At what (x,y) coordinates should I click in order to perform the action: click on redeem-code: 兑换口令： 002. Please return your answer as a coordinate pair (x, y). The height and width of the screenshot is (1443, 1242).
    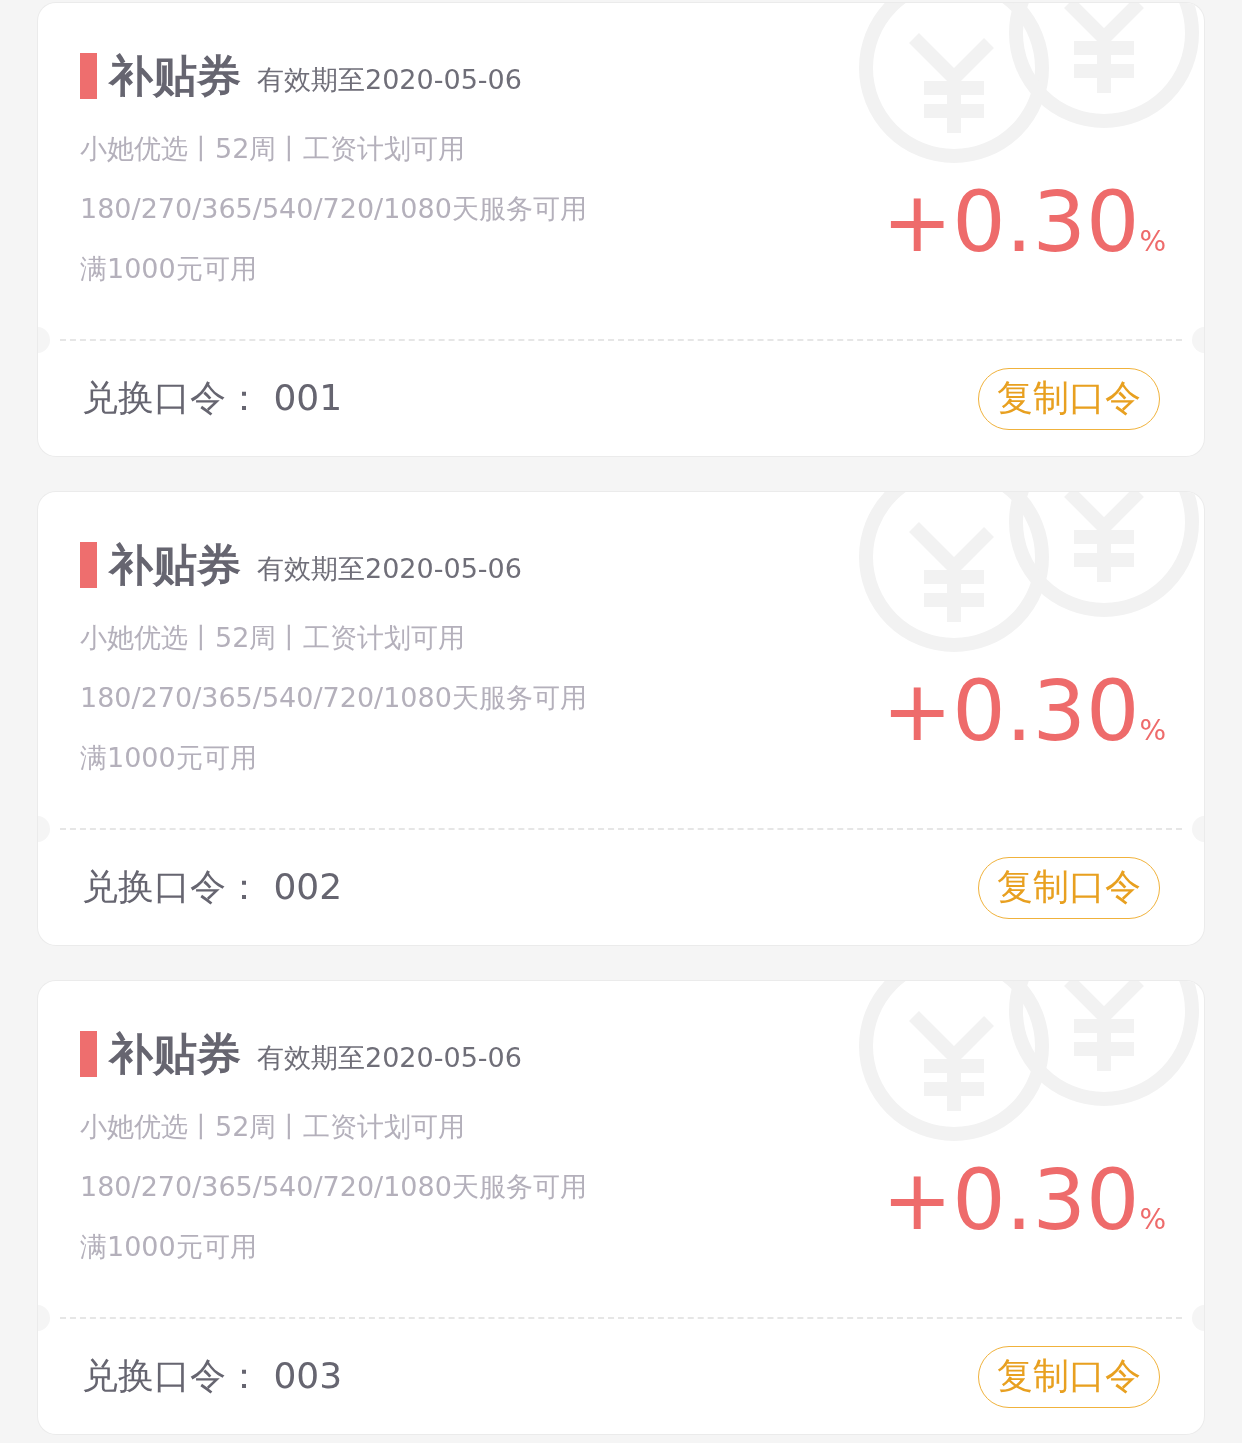
    Looking at the image, I should click on (212, 887).